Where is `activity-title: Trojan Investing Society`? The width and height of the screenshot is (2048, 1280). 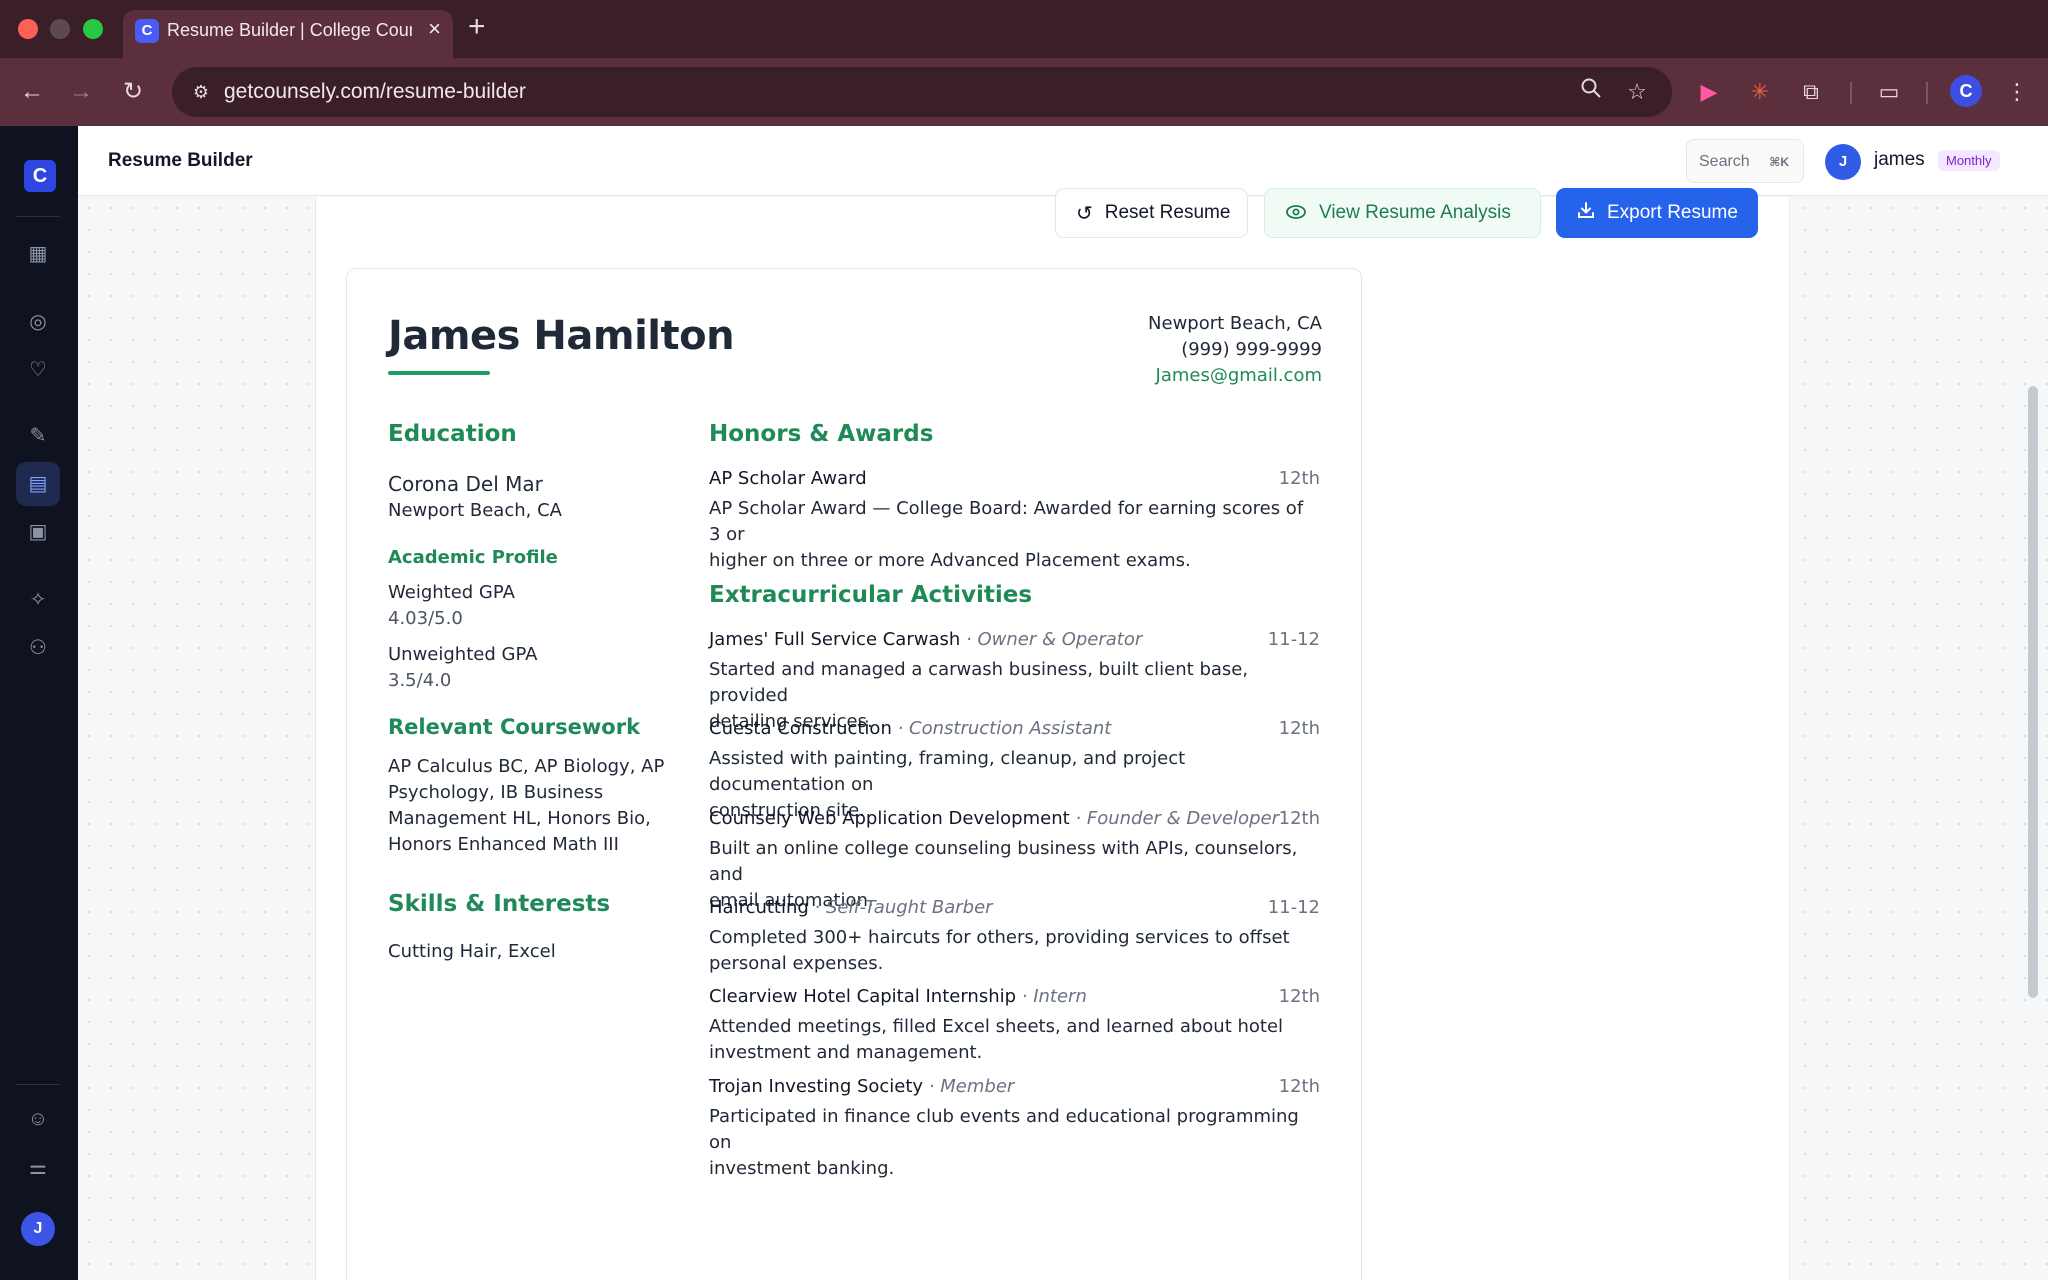 activity-title: Trojan Investing Society is located at coordinates (816, 1086).